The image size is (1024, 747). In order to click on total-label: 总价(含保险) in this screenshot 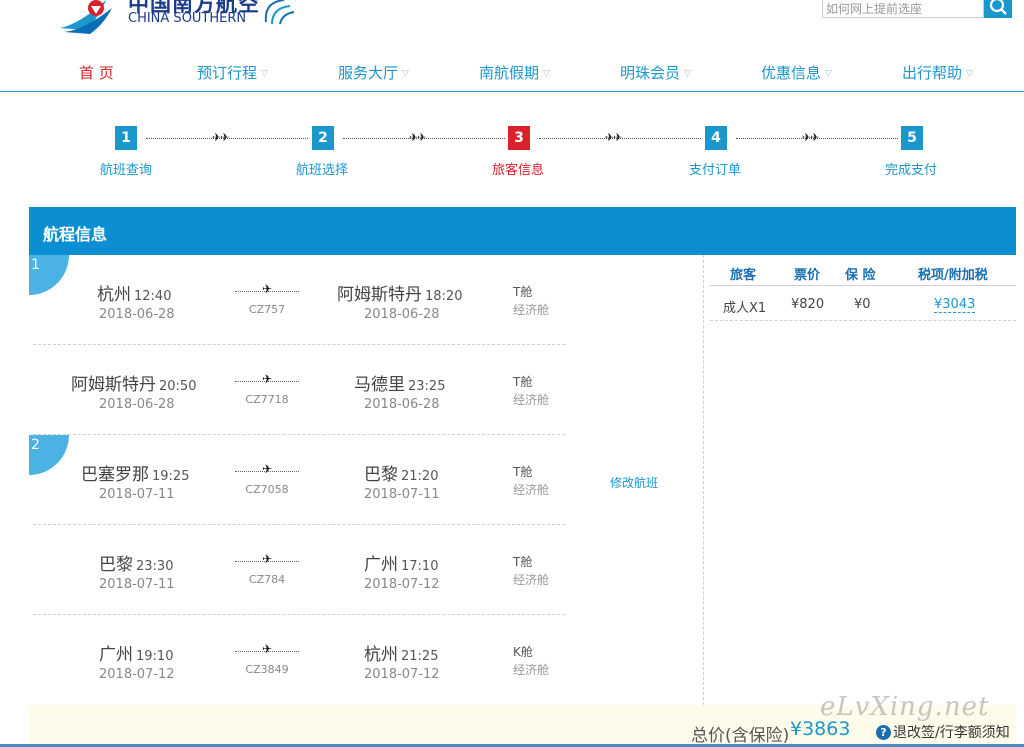, I will do `click(740, 736)`.